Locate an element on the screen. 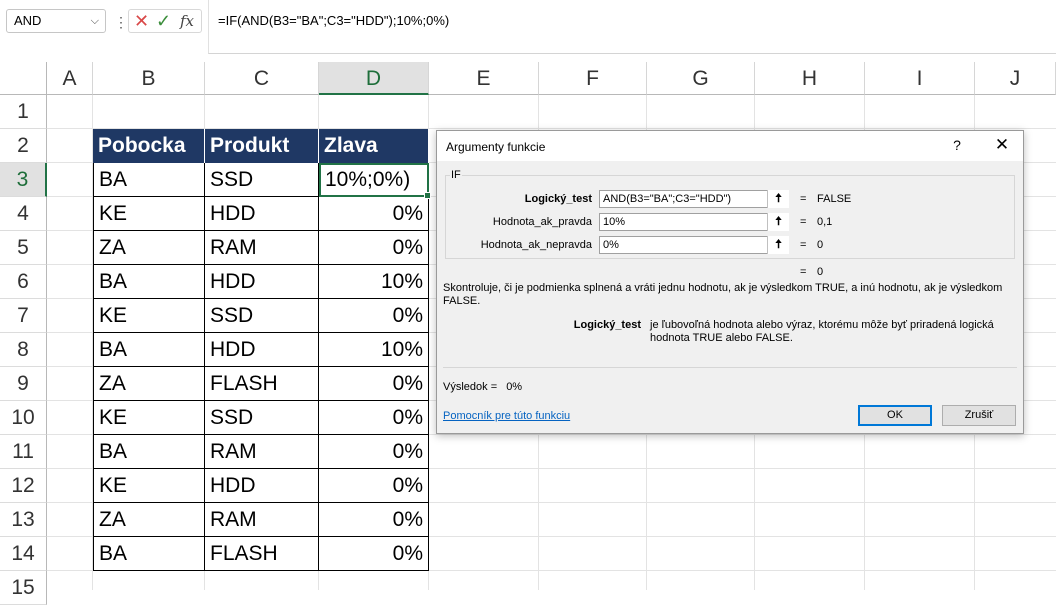 Image resolution: width=1056 pixels, height=605 pixels. column-header: D is located at coordinates (374, 78).